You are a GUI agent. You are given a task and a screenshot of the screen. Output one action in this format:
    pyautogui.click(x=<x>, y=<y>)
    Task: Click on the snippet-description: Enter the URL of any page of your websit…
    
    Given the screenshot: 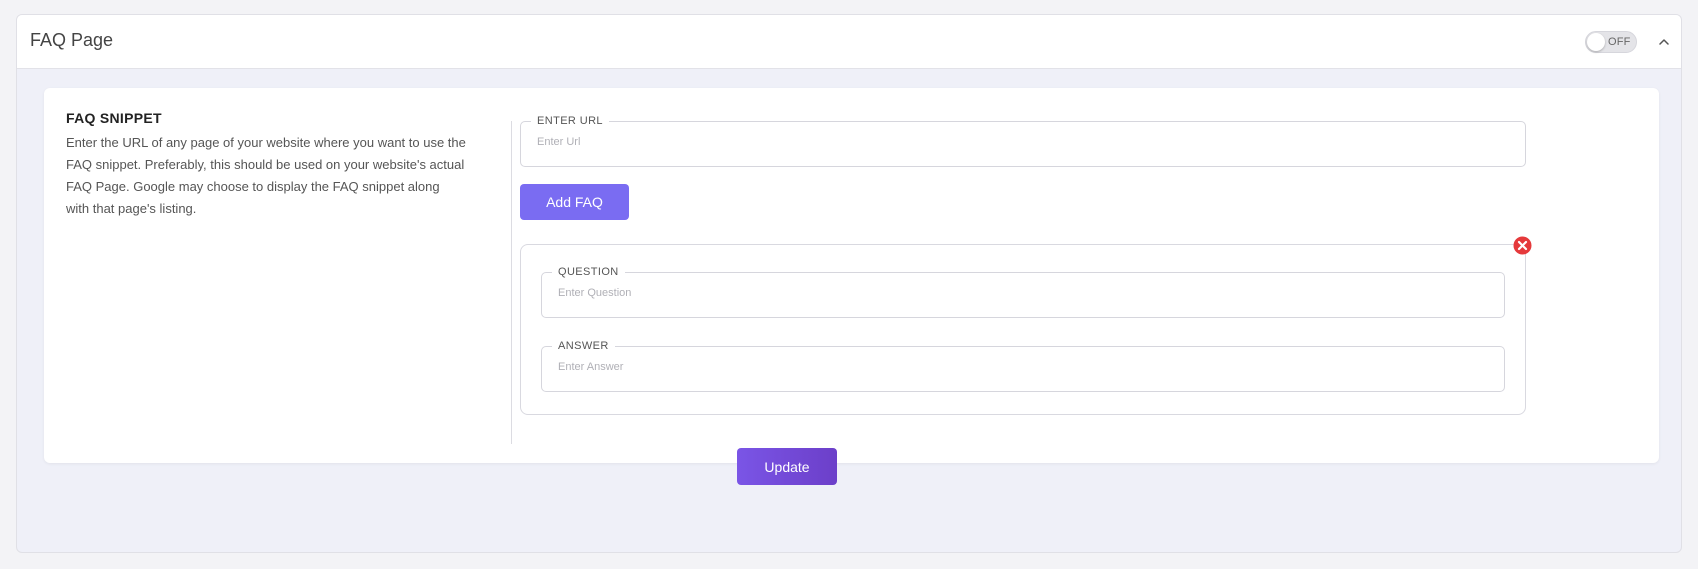 What is the action you would take?
    pyautogui.click(x=266, y=175)
    